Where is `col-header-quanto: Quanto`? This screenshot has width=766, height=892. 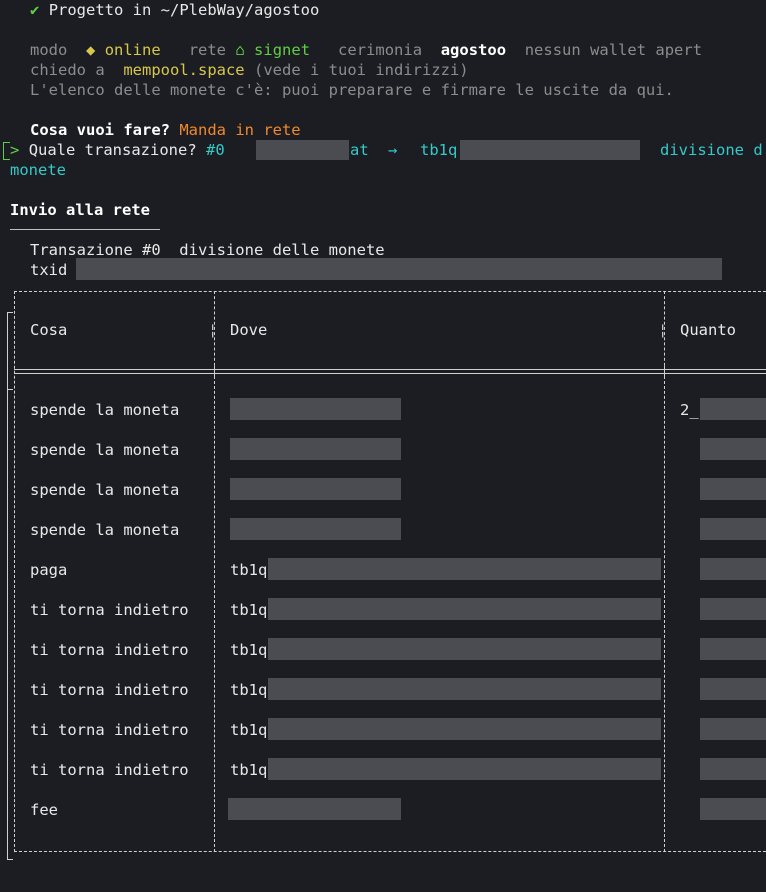 col-header-quanto: Quanto is located at coordinates (708, 330).